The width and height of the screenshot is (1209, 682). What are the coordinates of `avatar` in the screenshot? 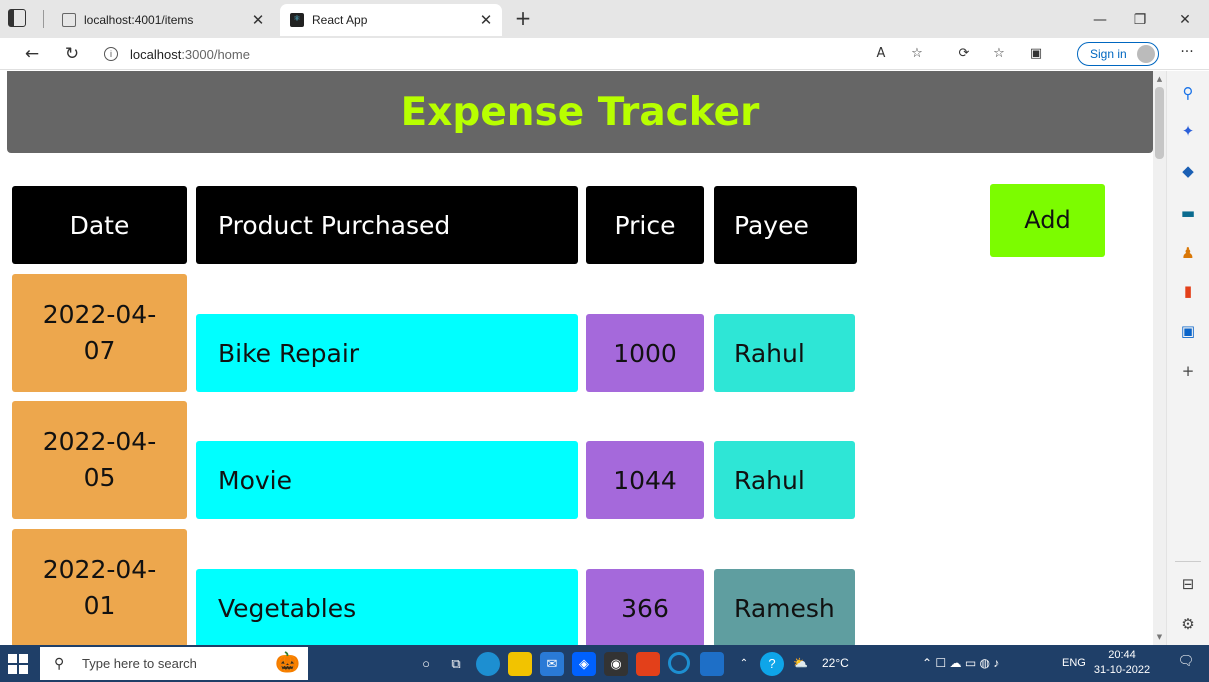 It's located at (1146, 54).